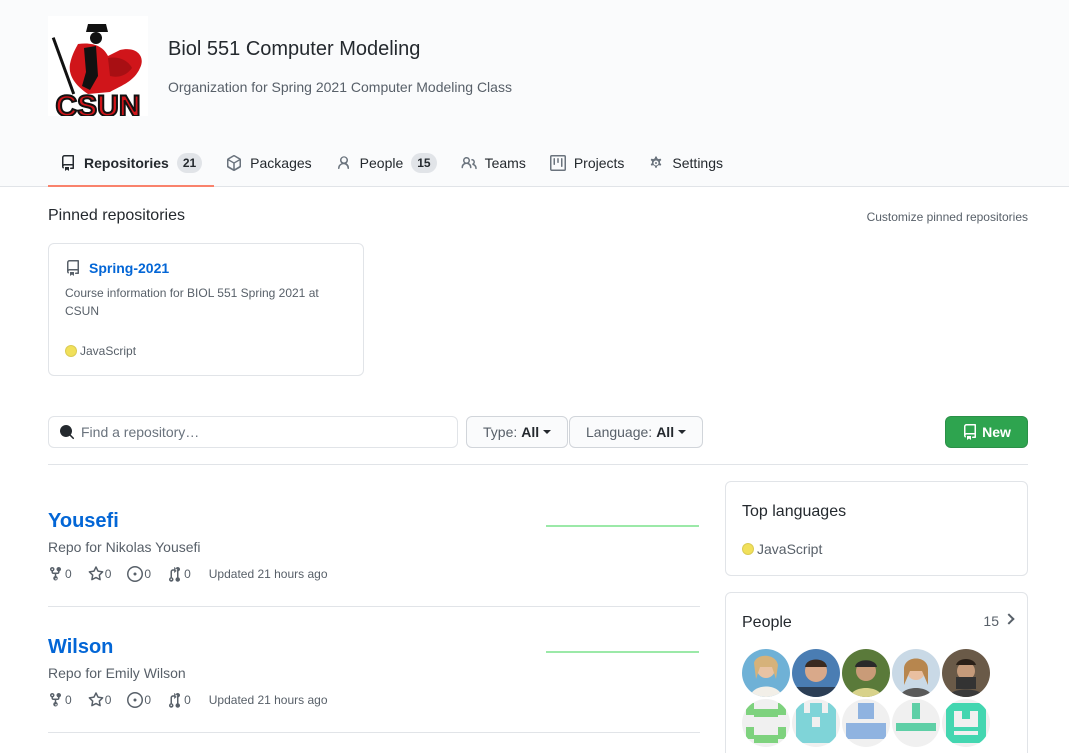 This screenshot has width=1069, height=753. Describe the element at coordinates (381, 163) in the screenshot. I see `tab-label: People` at that location.